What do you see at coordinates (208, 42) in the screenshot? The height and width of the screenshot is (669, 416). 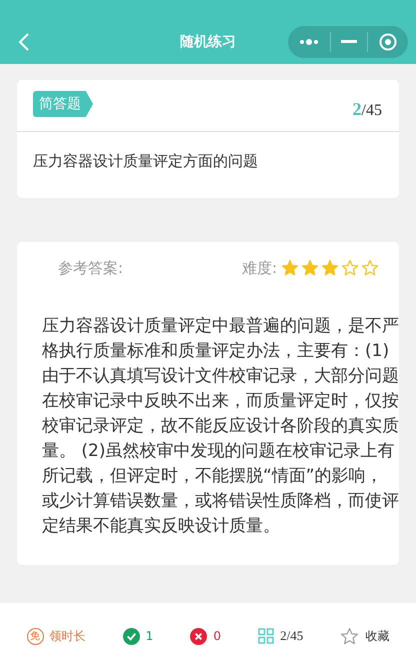 I see `nav-title: 随机练习` at bounding box center [208, 42].